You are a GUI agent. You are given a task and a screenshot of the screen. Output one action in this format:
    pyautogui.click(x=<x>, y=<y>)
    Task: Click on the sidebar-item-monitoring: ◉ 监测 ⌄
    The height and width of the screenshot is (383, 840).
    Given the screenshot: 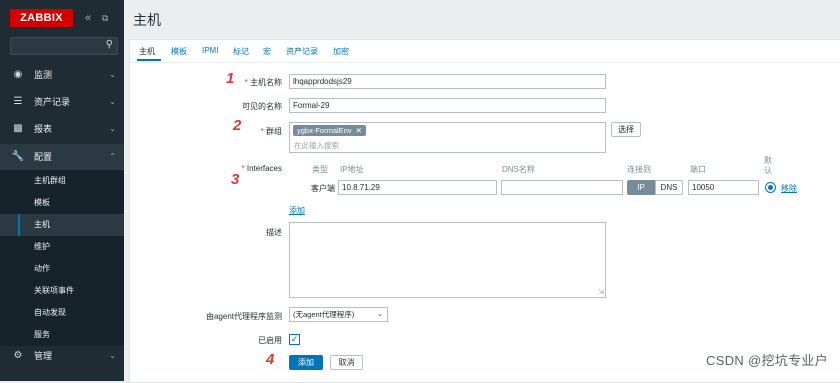 What is the action you would take?
    pyautogui.click(x=62, y=75)
    